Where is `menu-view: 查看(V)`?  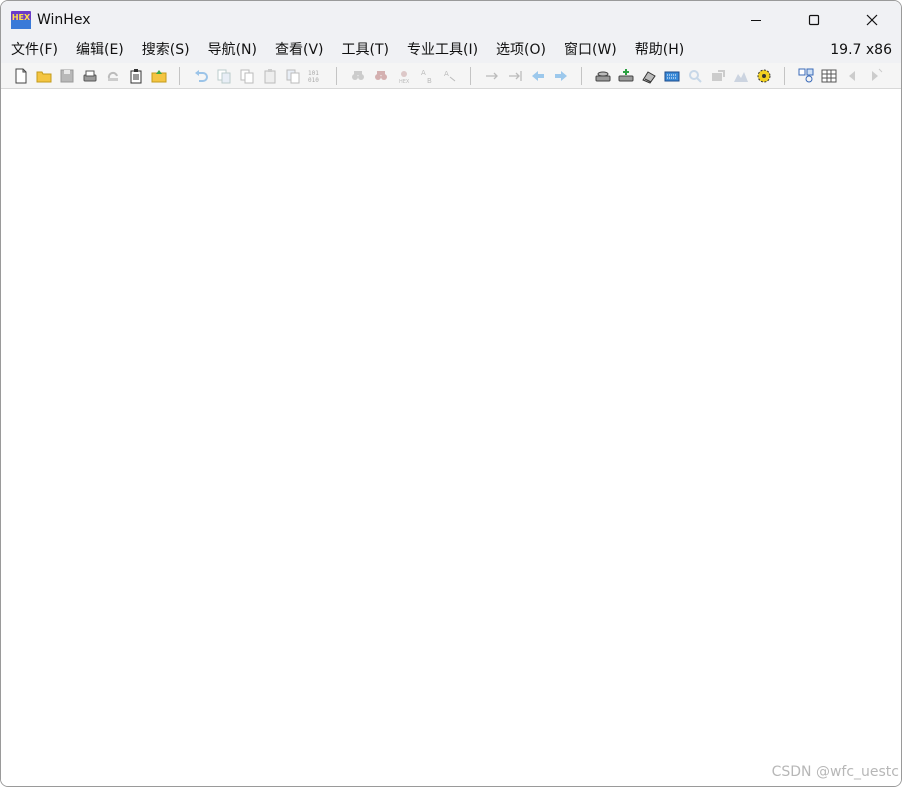
menu-view: 查看(V) is located at coordinates (299, 50).